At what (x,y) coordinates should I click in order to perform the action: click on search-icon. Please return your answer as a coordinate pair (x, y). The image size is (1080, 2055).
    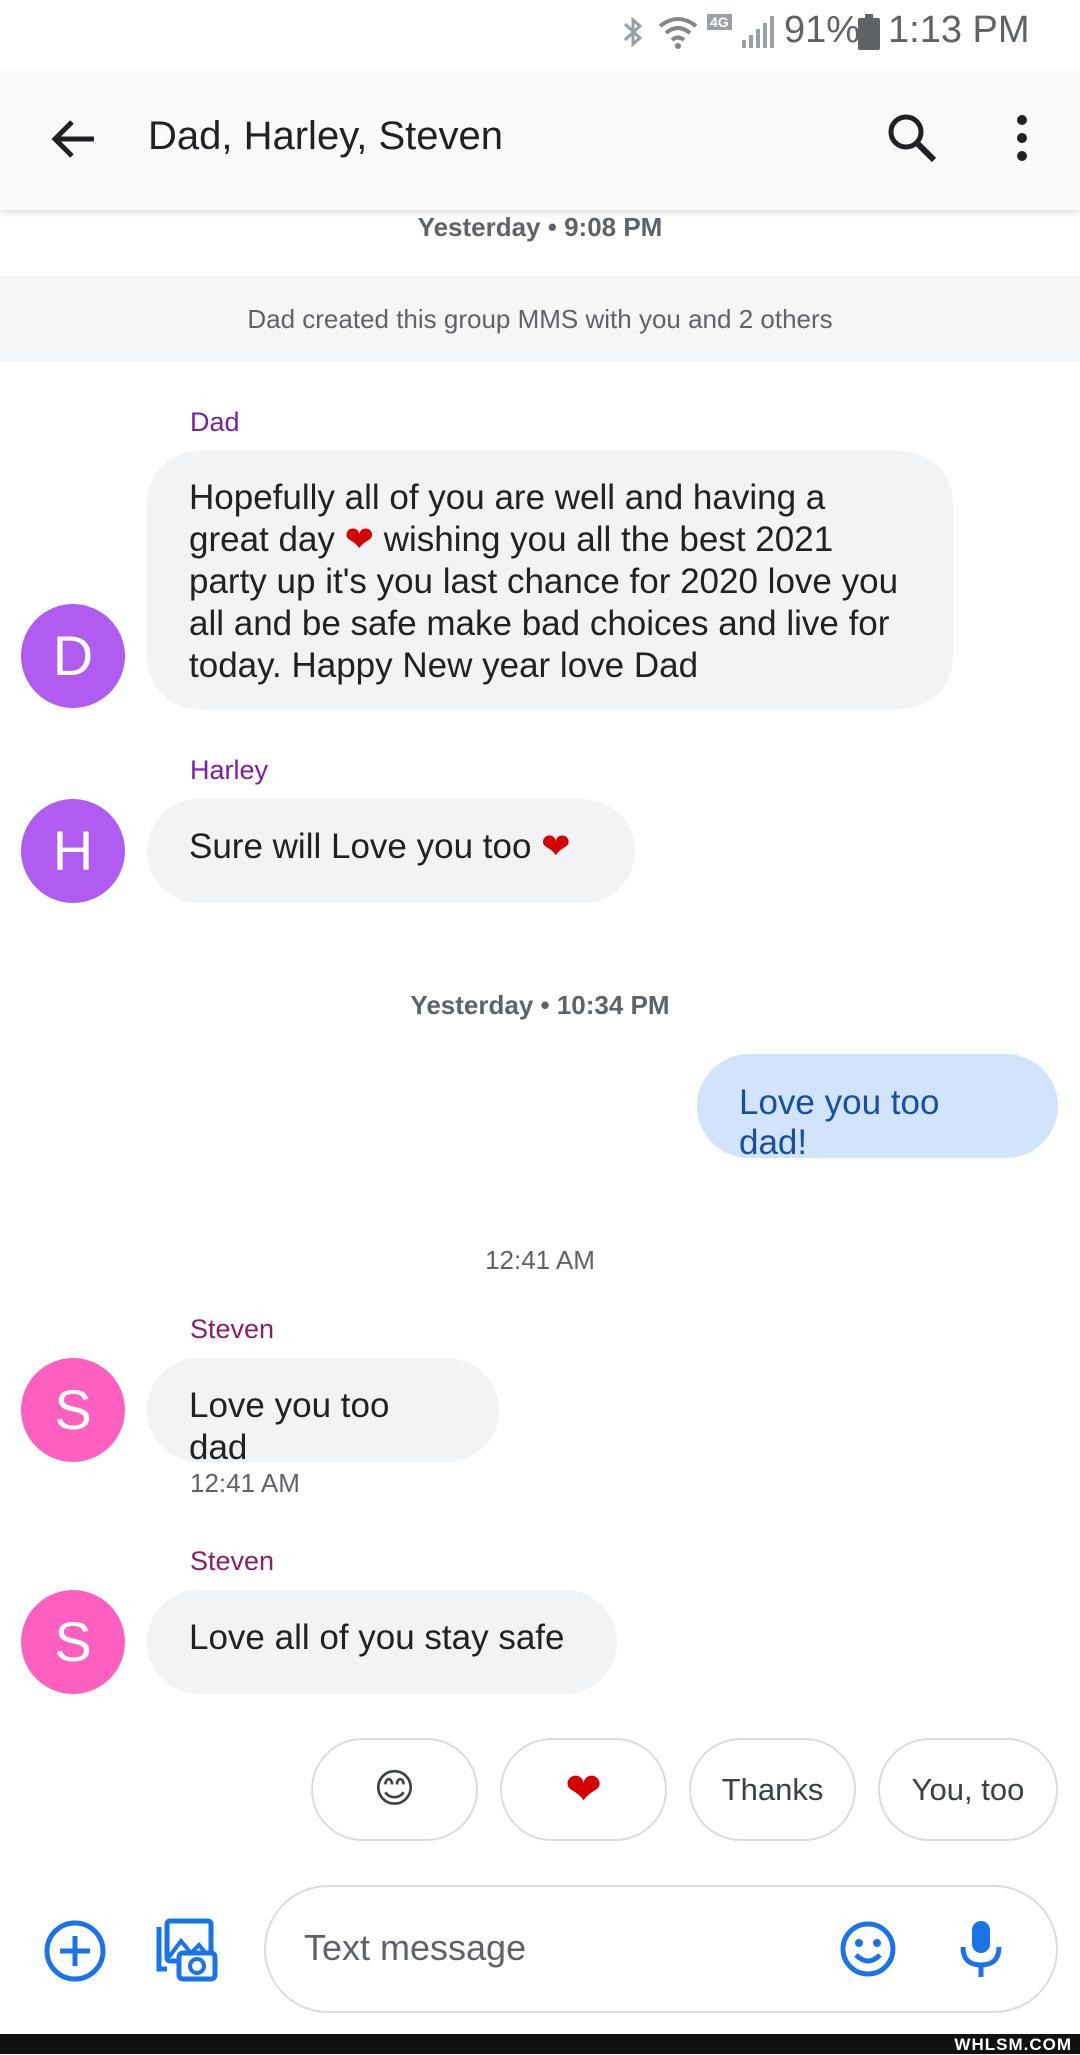
    Looking at the image, I should click on (912, 138).